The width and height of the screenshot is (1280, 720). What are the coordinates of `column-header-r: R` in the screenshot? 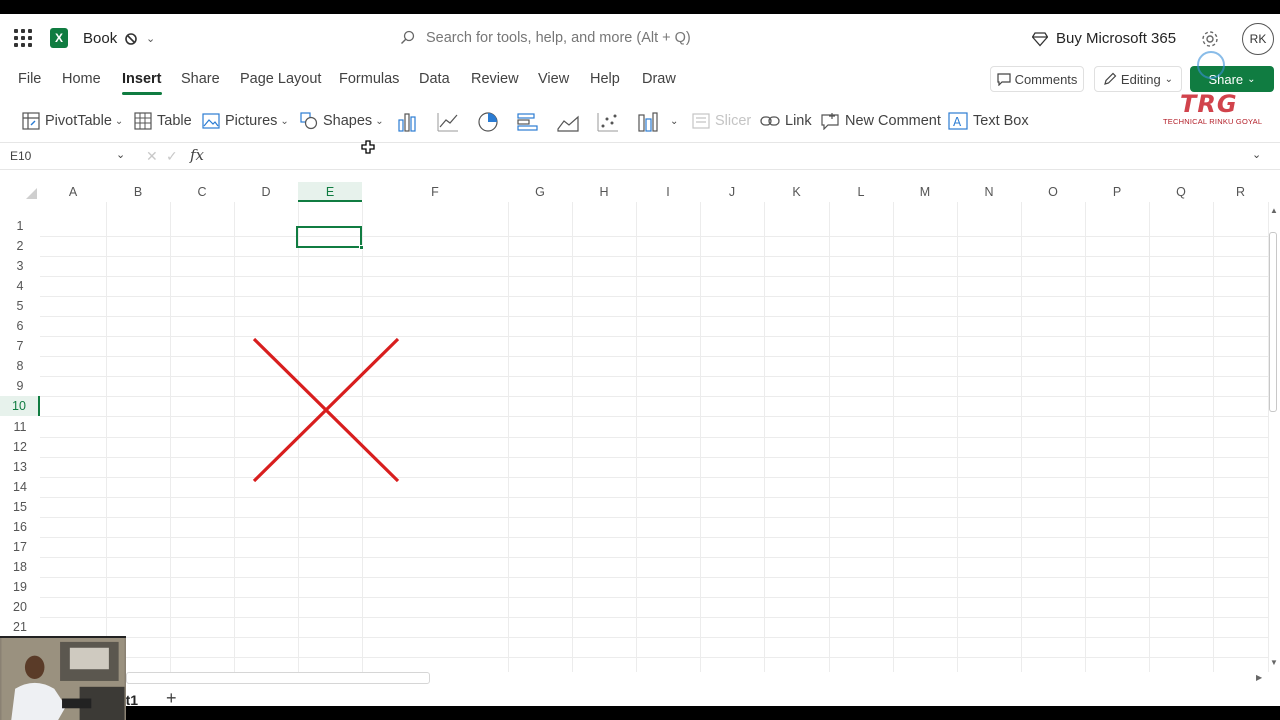 It's located at (1240, 192).